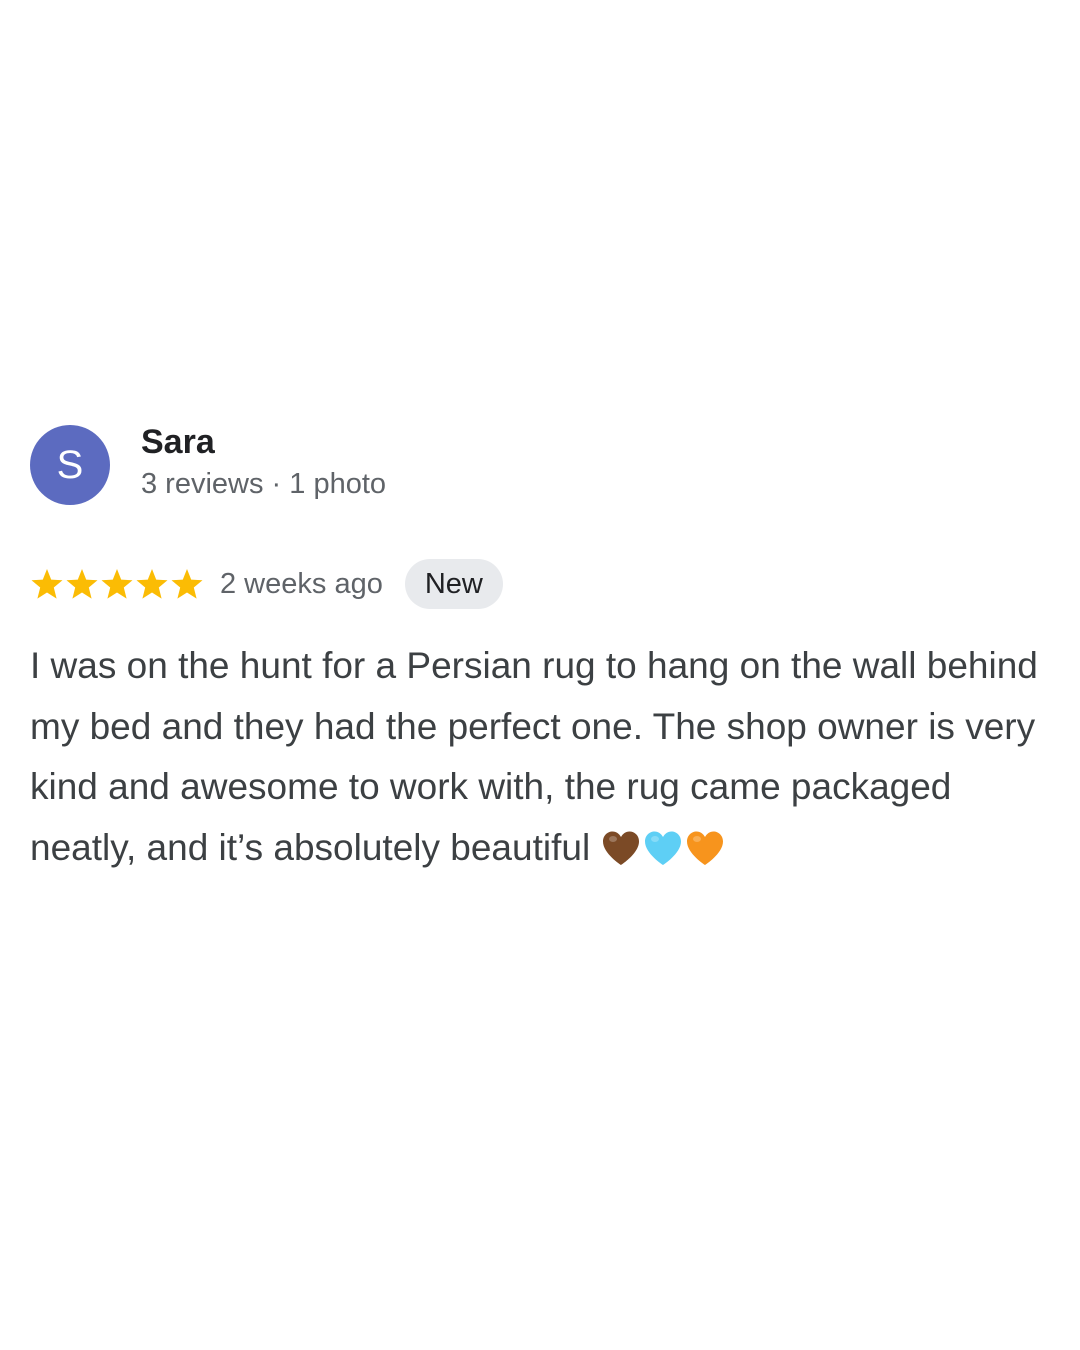  I want to click on orange-heart-icon, so click(705, 848).